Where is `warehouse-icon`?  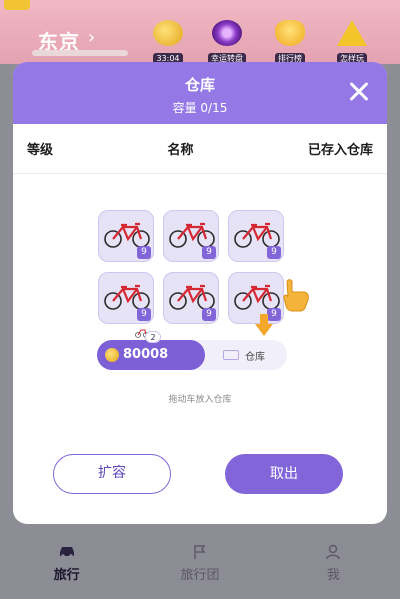 warehouse-icon is located at coordinates (231, 355).